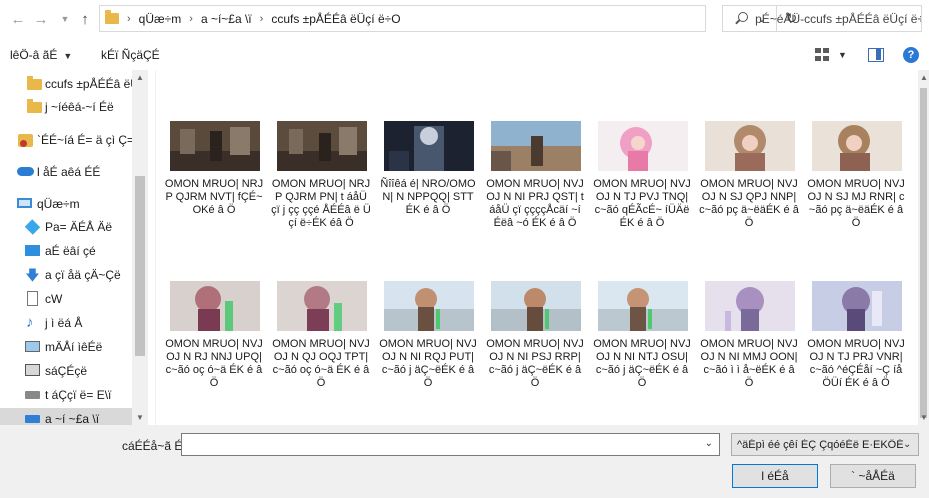  I want to click on onedrive-icon, so click(25, 171).